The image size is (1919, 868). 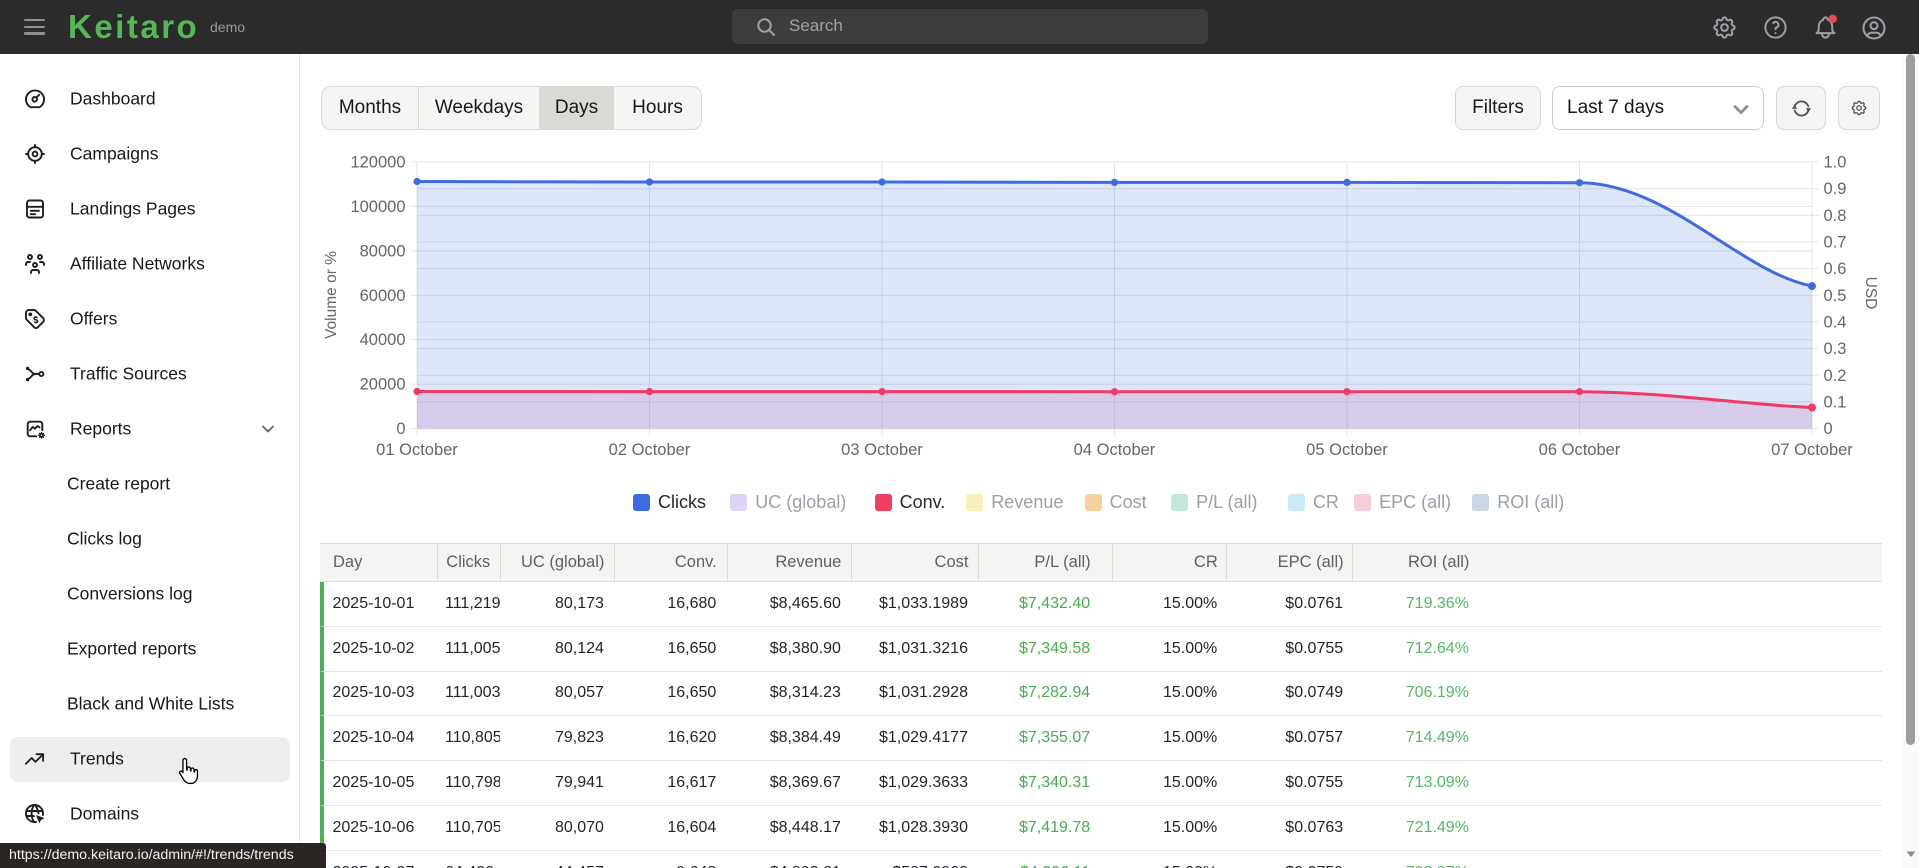 I want to click on svg-text: Volume or %, so click(x=331, y=295).